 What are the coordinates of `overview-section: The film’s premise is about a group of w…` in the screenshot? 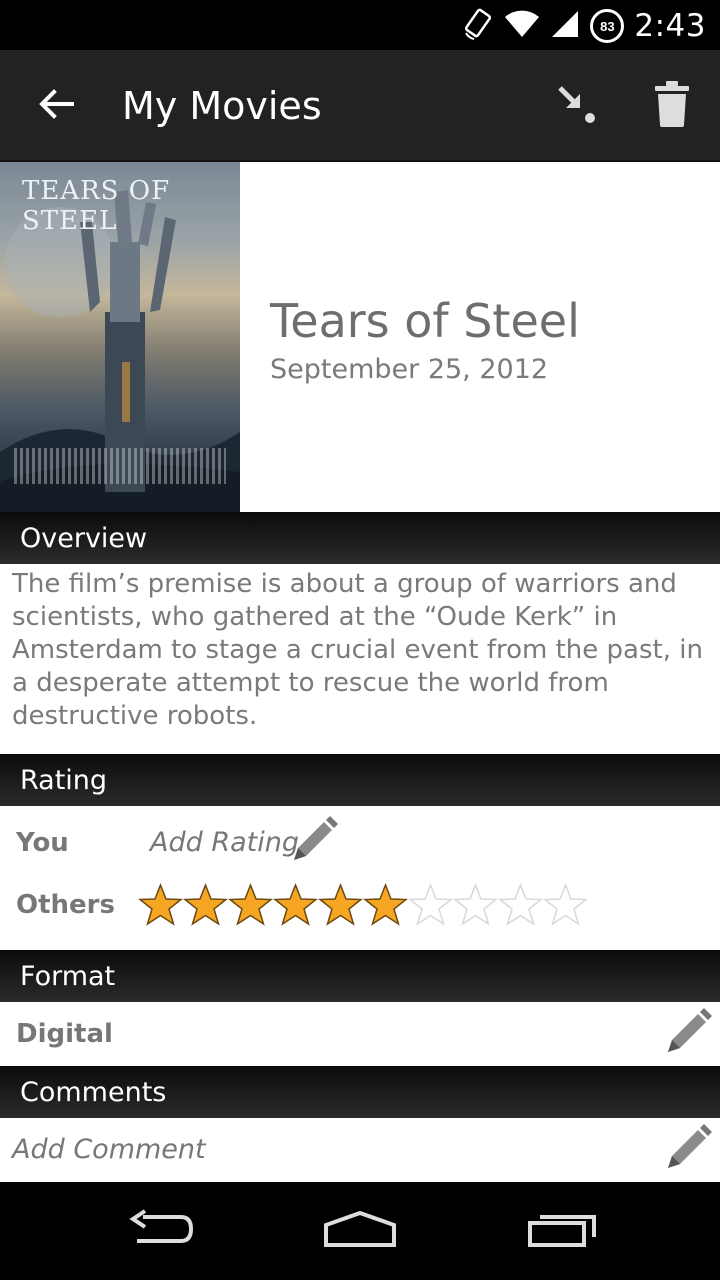 It's located at (360, 659).